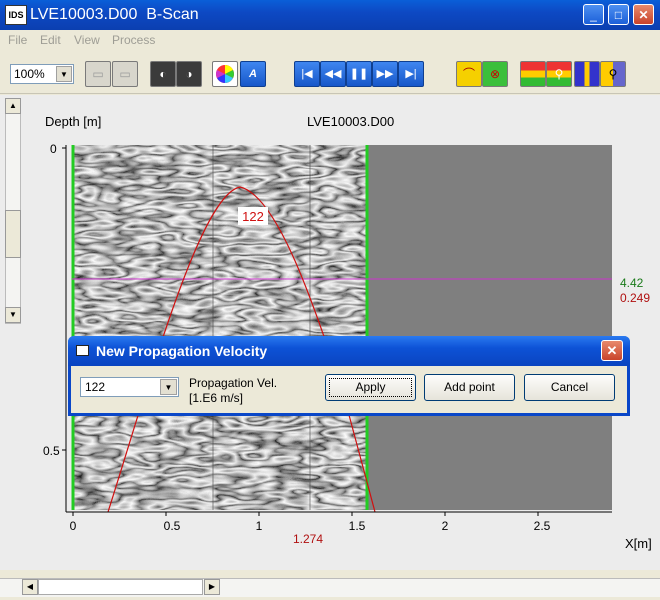 The height and width of the screenshot is (600, 660). Describe the element at coordinates (638, 543) in the screenshot. I see `x-axis-label: X[m]` at that location.